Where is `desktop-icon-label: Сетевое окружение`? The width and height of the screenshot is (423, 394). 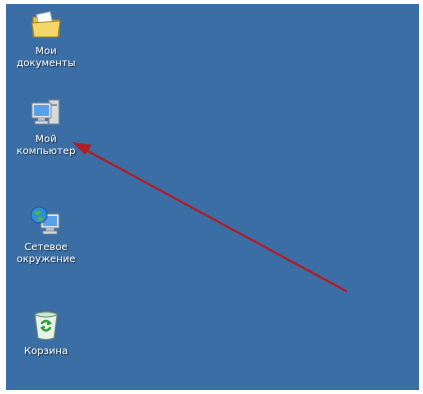 desktop-icon-label: Сетевое окружение is located at coordinates (46, 253).